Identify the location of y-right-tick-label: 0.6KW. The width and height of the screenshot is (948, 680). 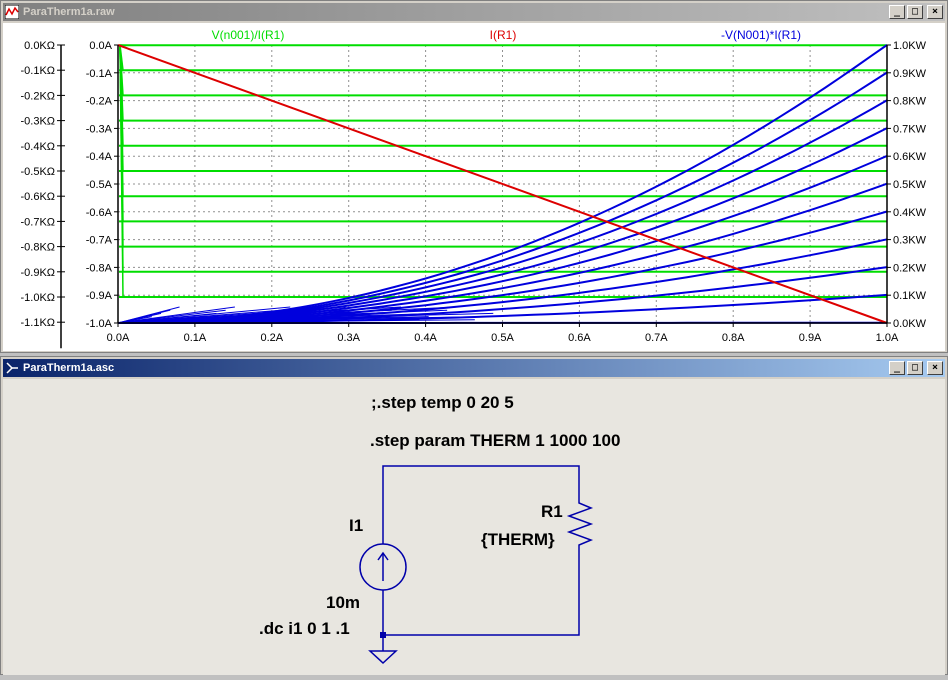
(910, 157).